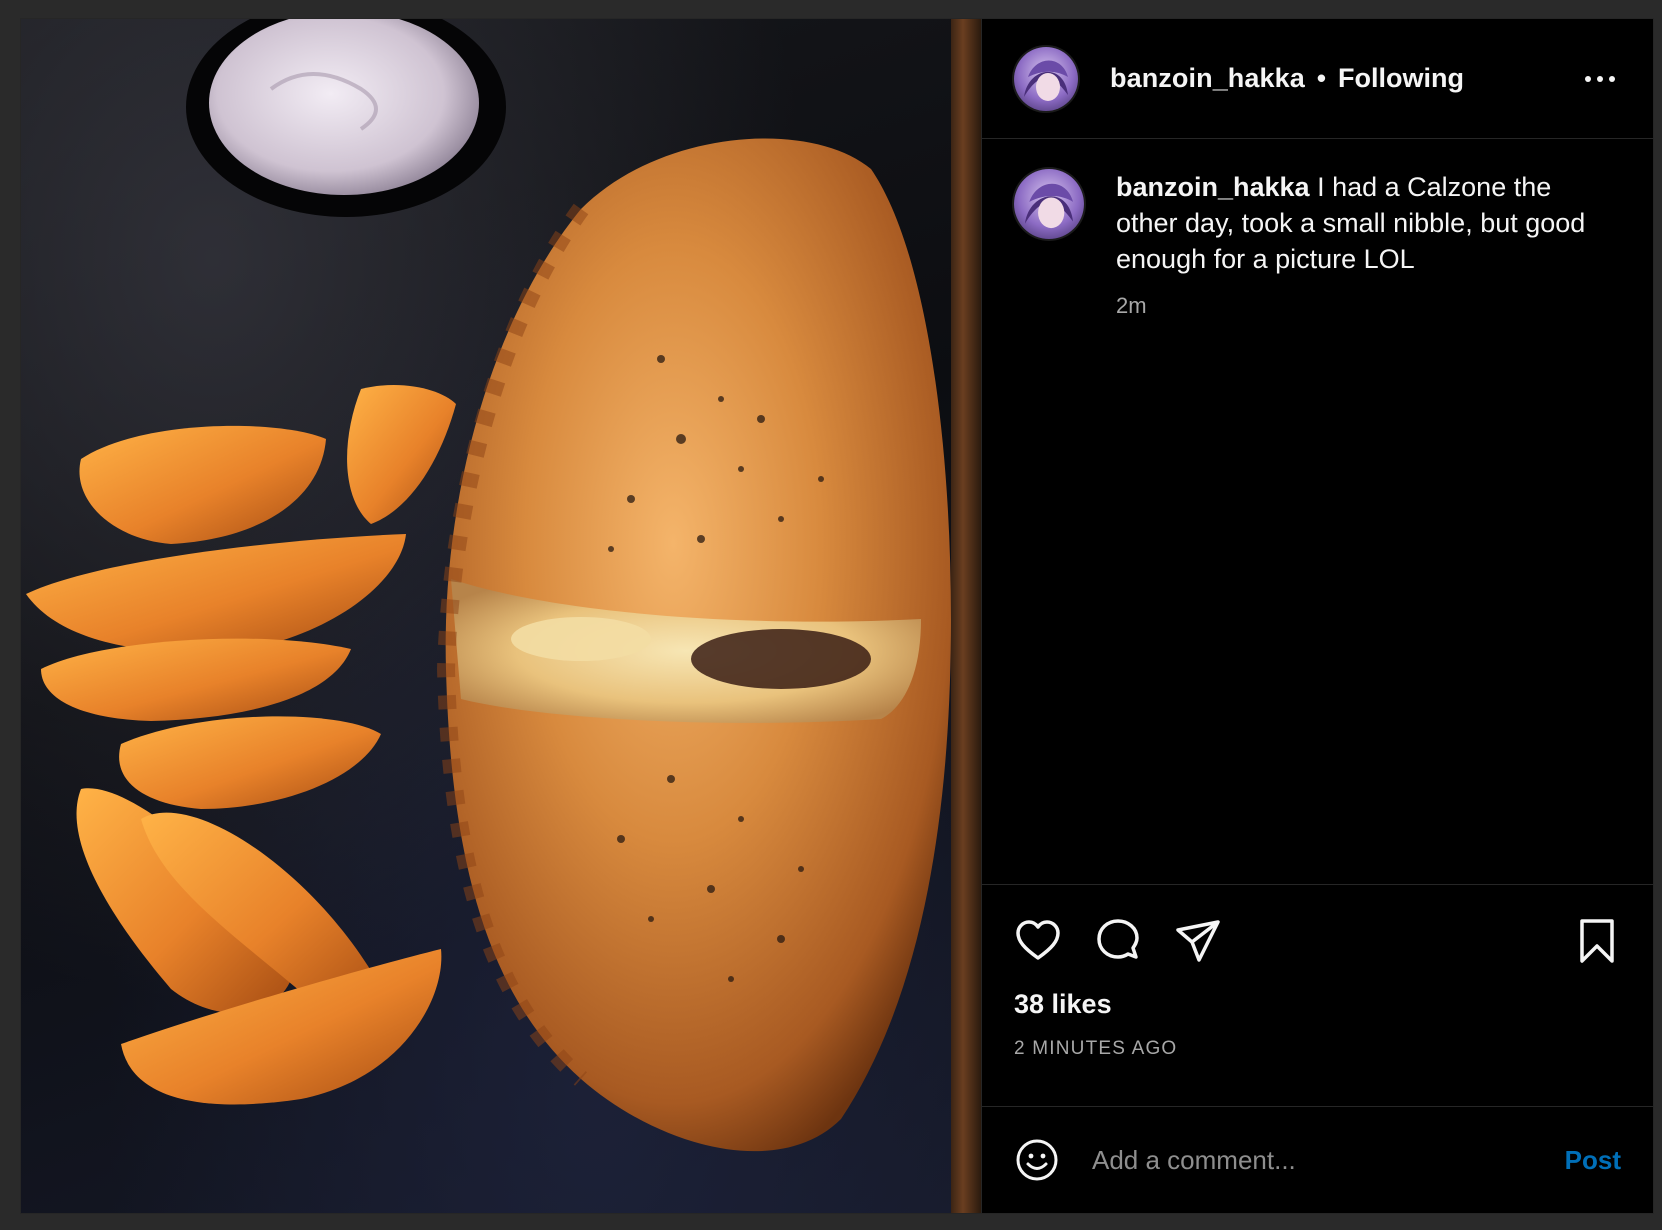 Image resolution: width=1662 pixels, height=1230 pixels. I want to click on avatar, so click(1046, 78).